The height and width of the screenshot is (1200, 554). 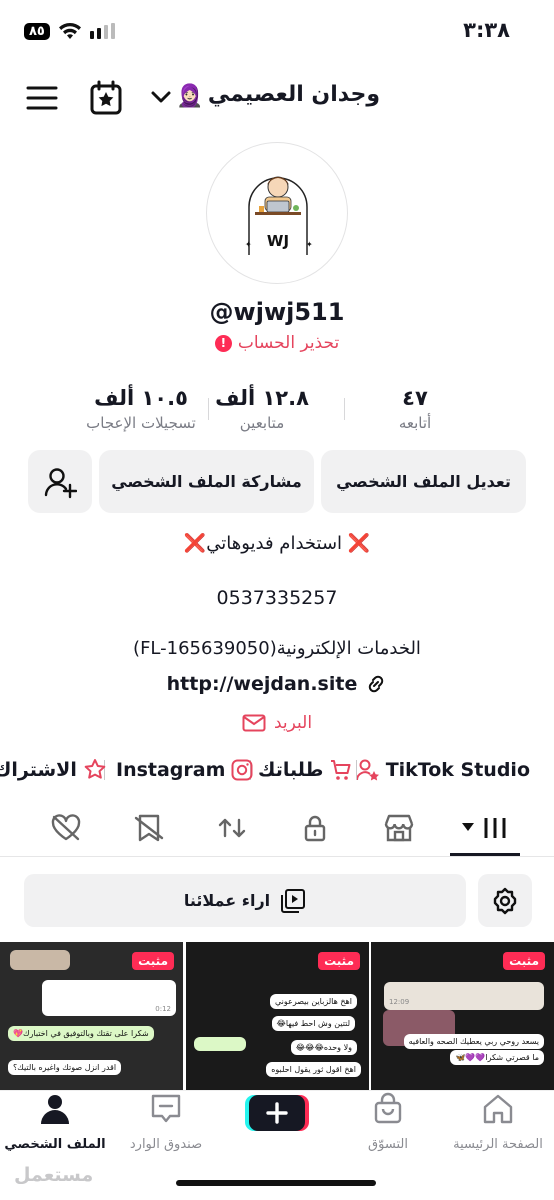 I want to click on nav-profile-label: الملف الشخصي, so click(x=55, y=1144).